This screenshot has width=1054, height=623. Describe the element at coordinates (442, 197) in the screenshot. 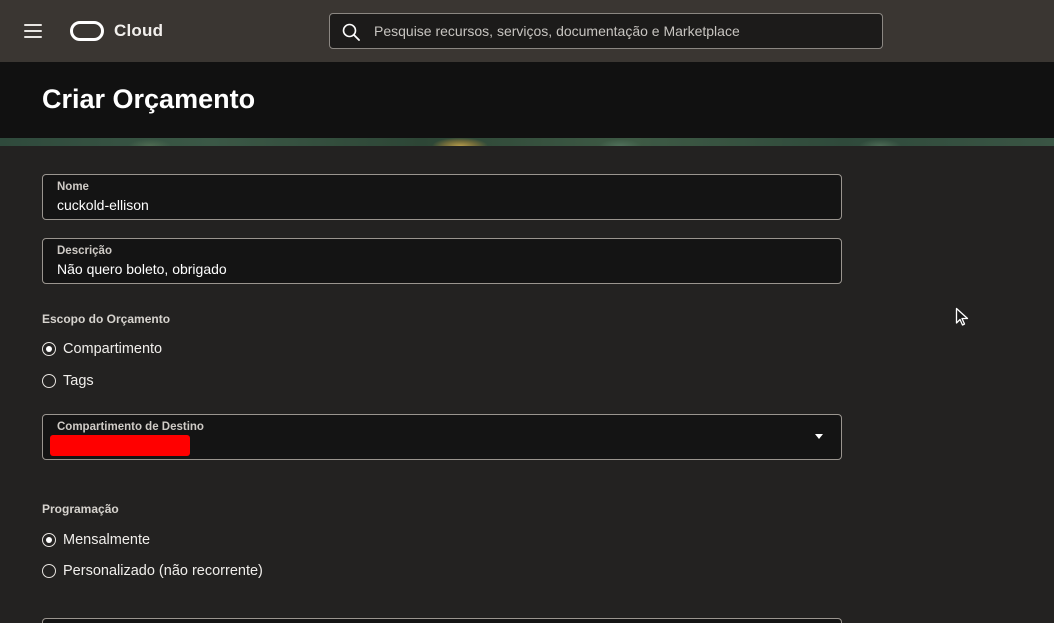

I see `name-field: Nome cuckold-ellison` at that location.